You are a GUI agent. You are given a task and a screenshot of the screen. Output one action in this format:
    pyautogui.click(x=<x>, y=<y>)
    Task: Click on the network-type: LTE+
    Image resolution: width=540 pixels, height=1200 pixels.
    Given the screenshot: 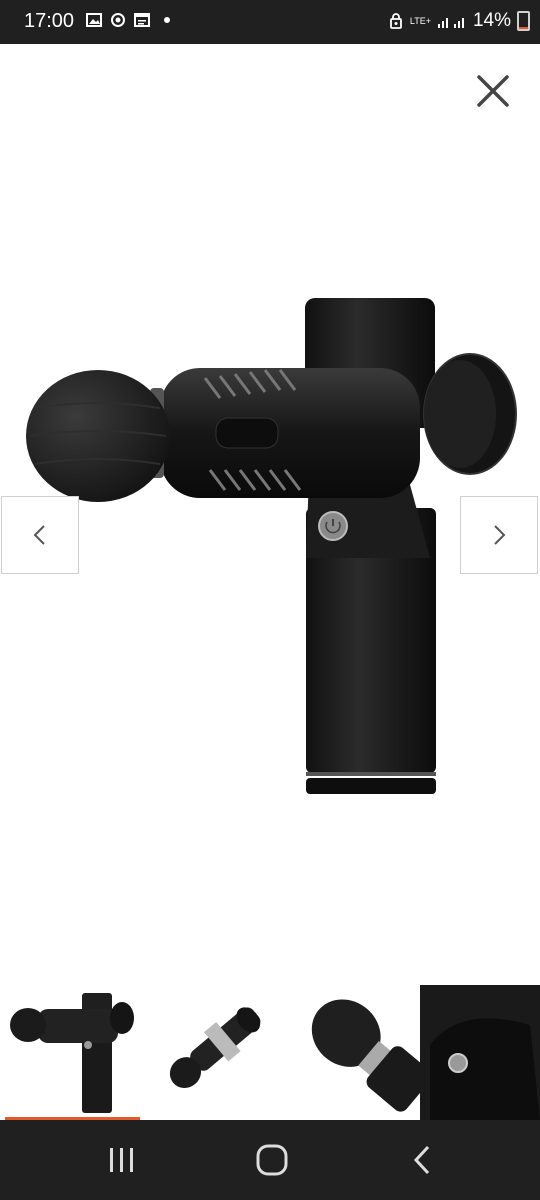 What is the action you would take?
    pyautogui.click(x=420, y=20)
    